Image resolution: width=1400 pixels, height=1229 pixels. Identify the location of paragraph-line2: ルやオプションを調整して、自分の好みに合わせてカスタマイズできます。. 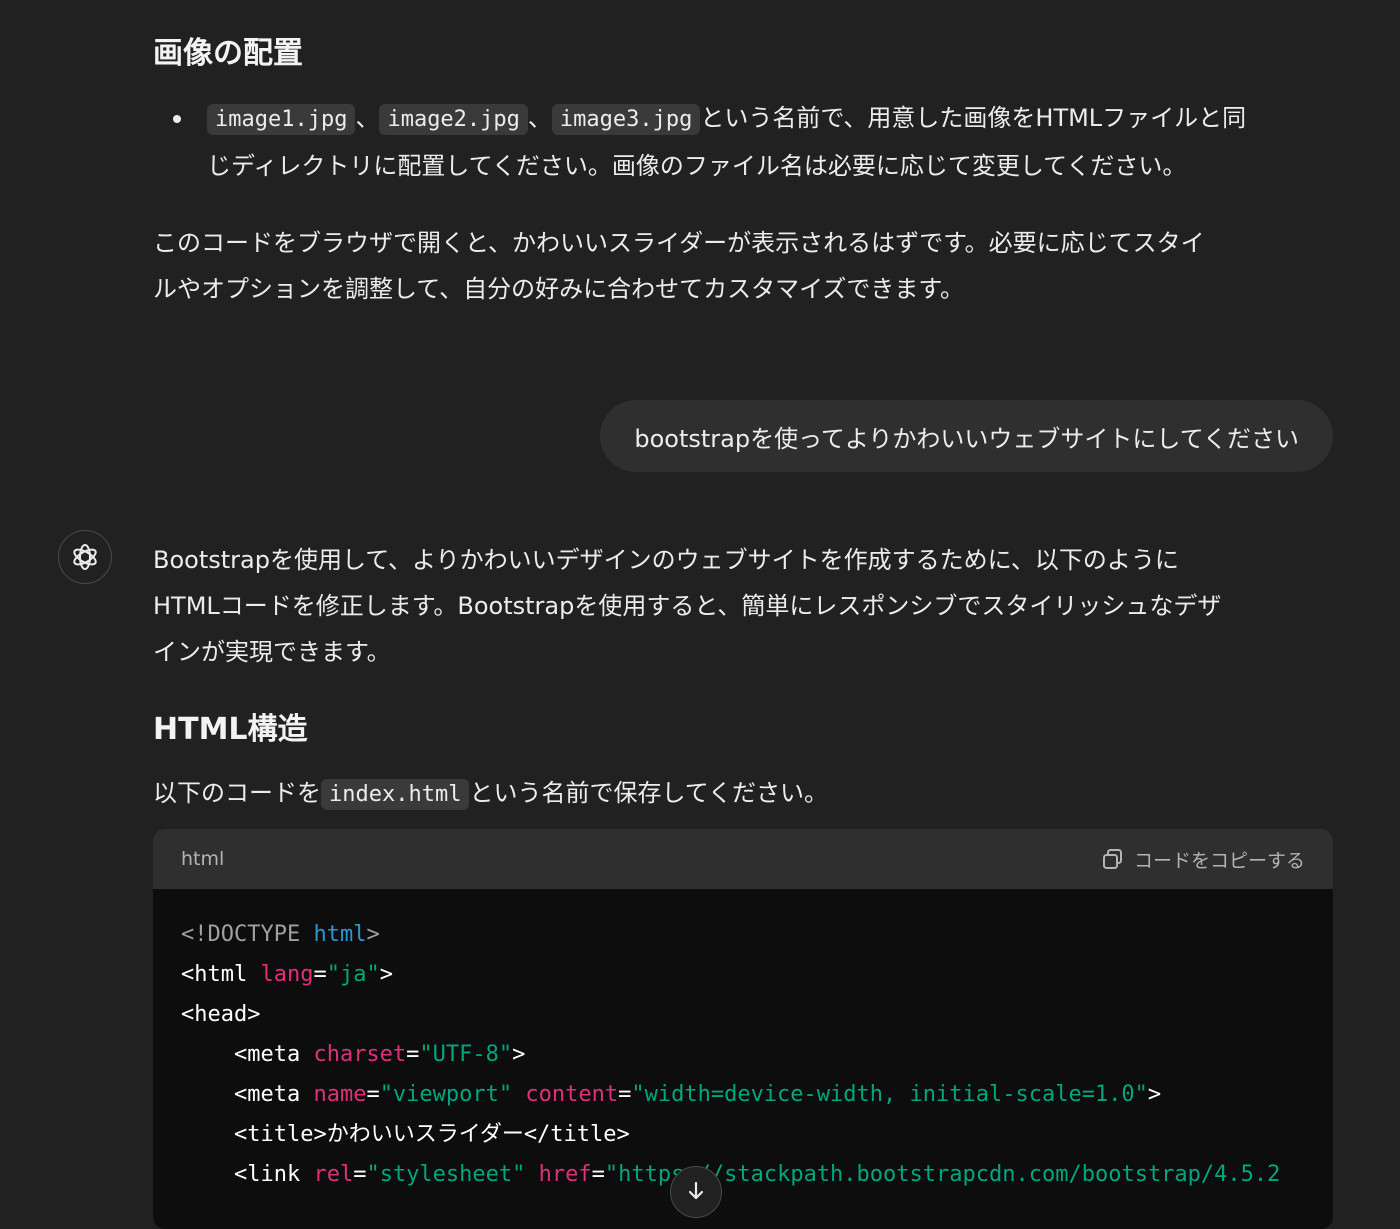
(558, 289).